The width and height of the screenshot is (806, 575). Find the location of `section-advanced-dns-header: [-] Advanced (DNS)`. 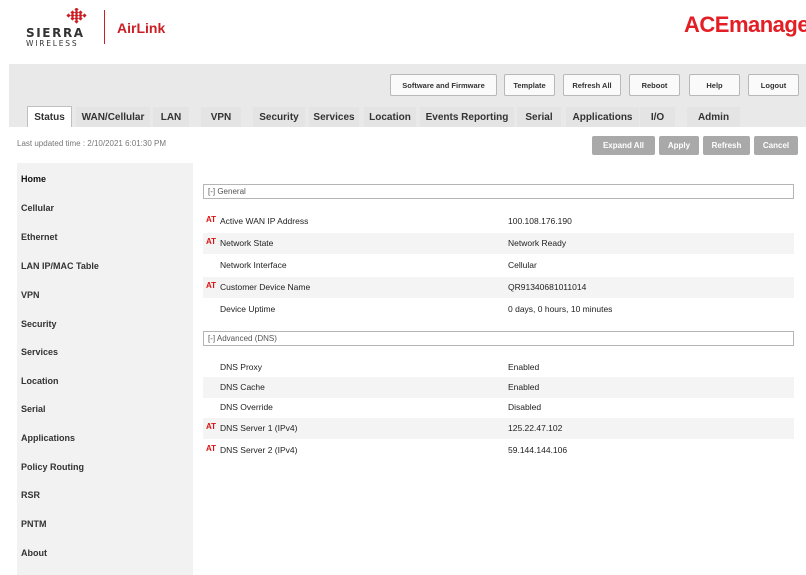

section-advanced-dns-header: [-] Advanced (DNS) is located at coordinates (498, 338).